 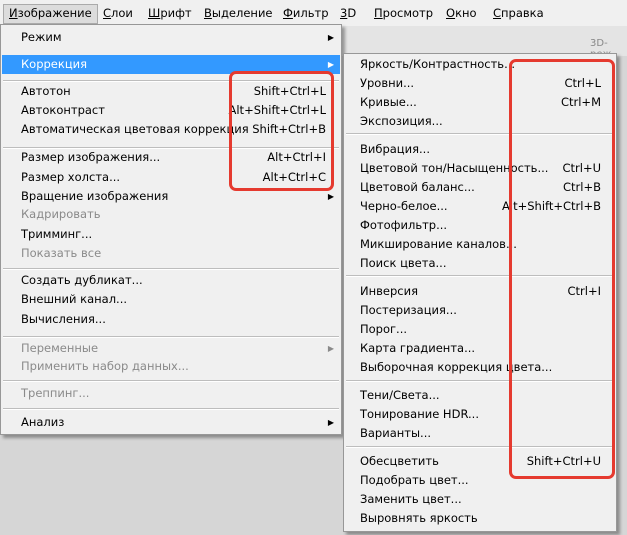 I want to click on menu-item-label: Переменные, so click(x=60, y=348).